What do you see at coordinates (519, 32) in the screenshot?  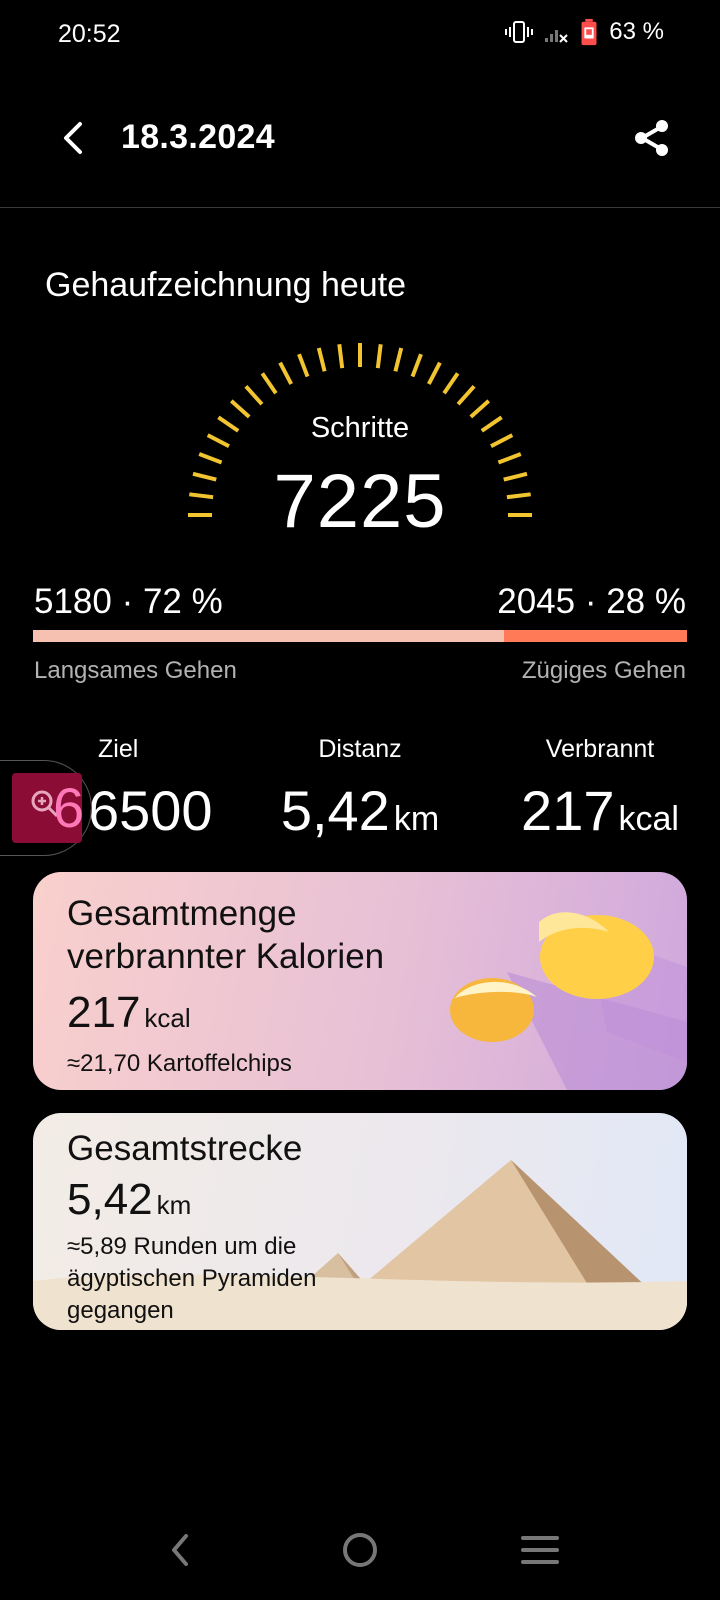 I see `vibrate-icon` at bounding box center [519, 32].